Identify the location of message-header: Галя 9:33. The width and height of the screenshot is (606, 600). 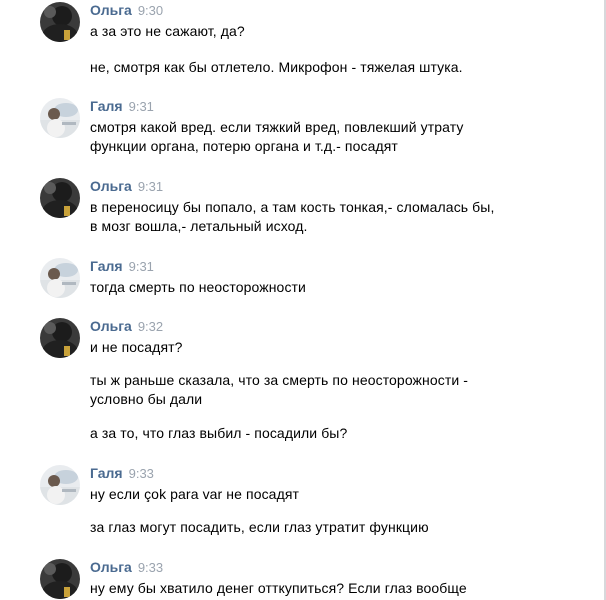
(122, 474).